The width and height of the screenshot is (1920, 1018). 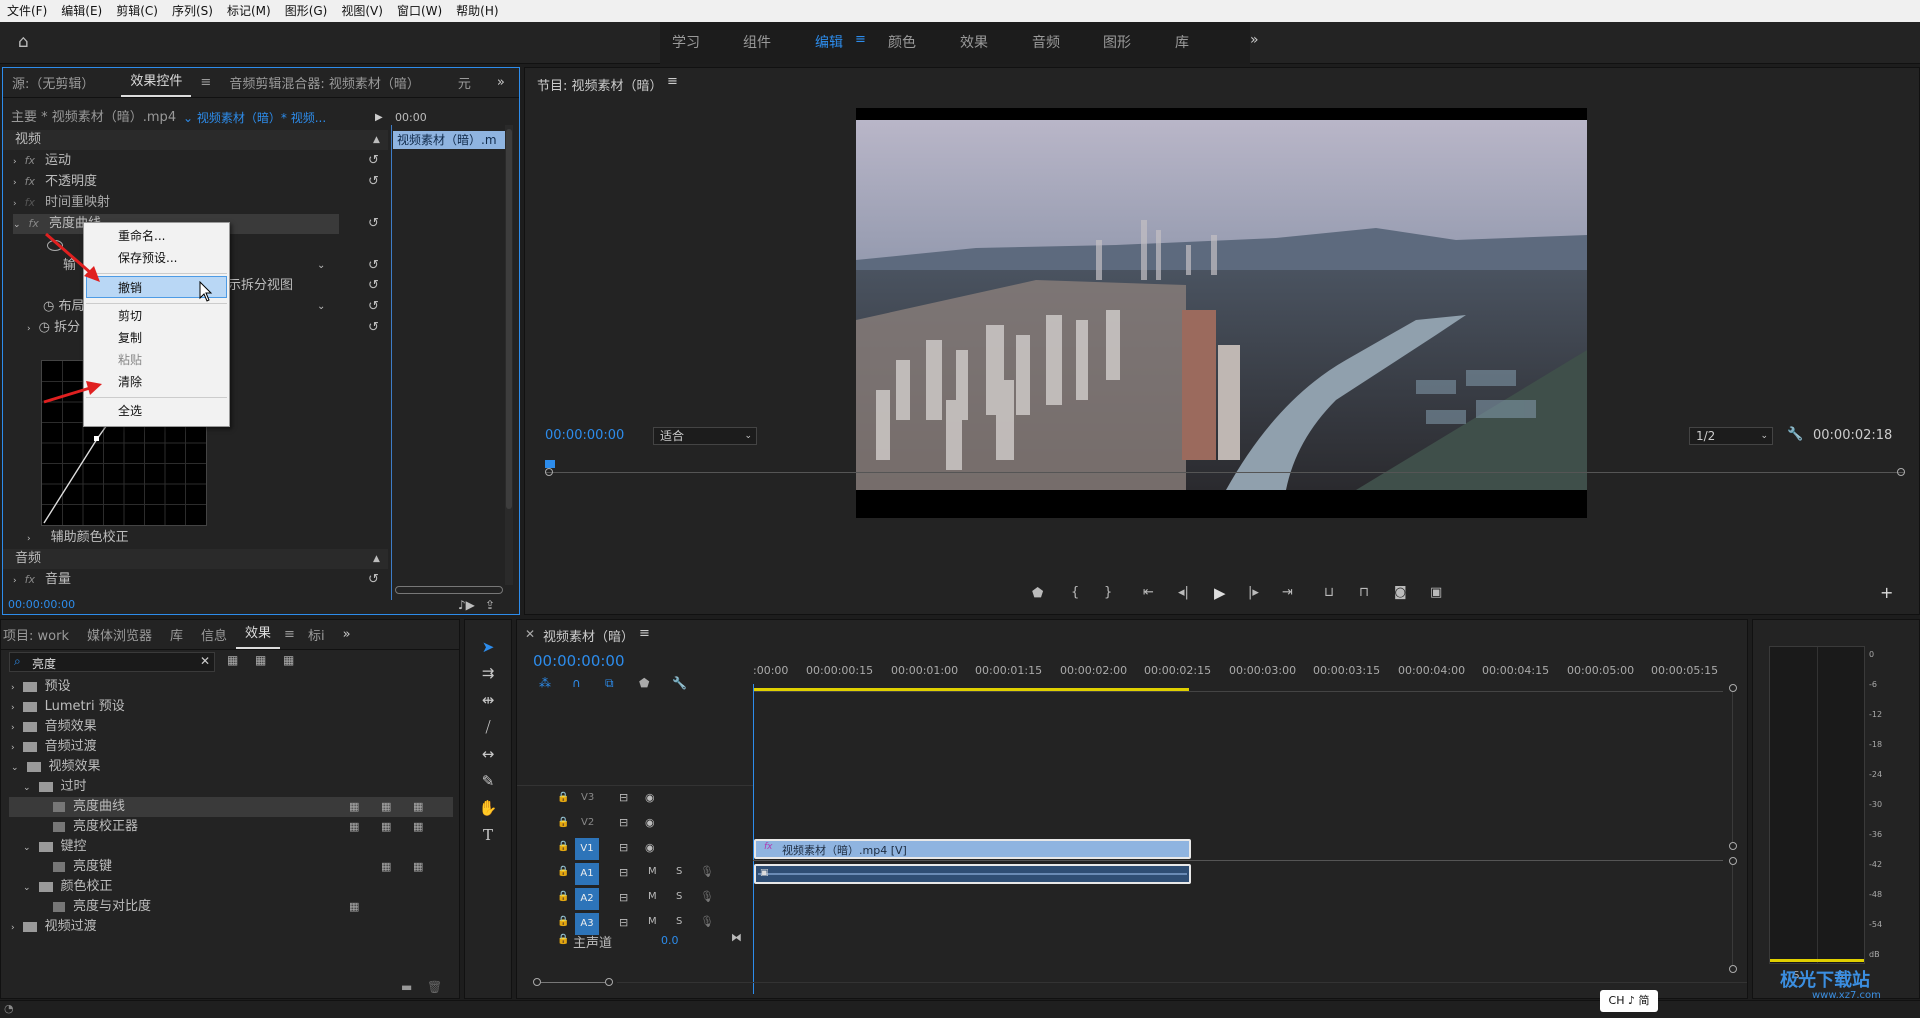 What do you see at coordinates (488, 835) in the screenshot?
I see `type-tool-icon: T` at bounding box center [488, 835].